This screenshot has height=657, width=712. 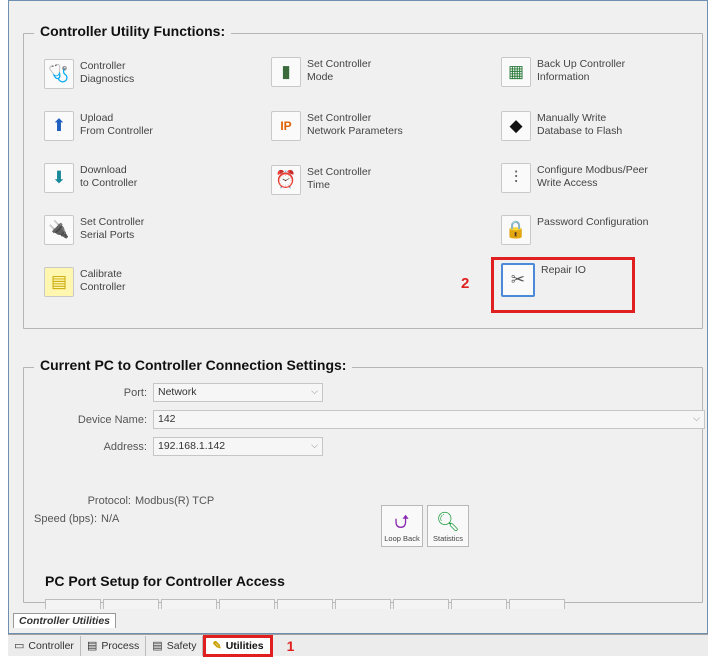 I want to click on magnifier-icon: 🔍︎, so click(x=448, y=522).